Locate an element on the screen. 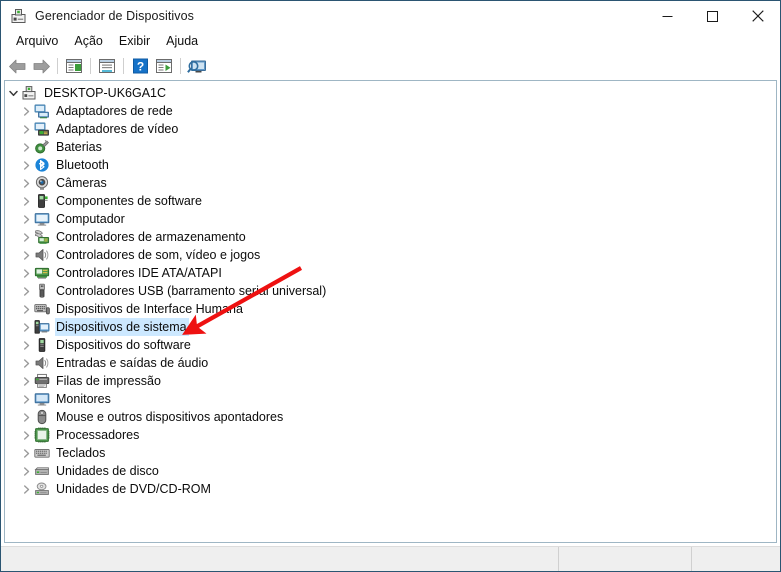 This screenshot has width=781, height=572. bluetooth-icon is located at coordinates (42, 165).